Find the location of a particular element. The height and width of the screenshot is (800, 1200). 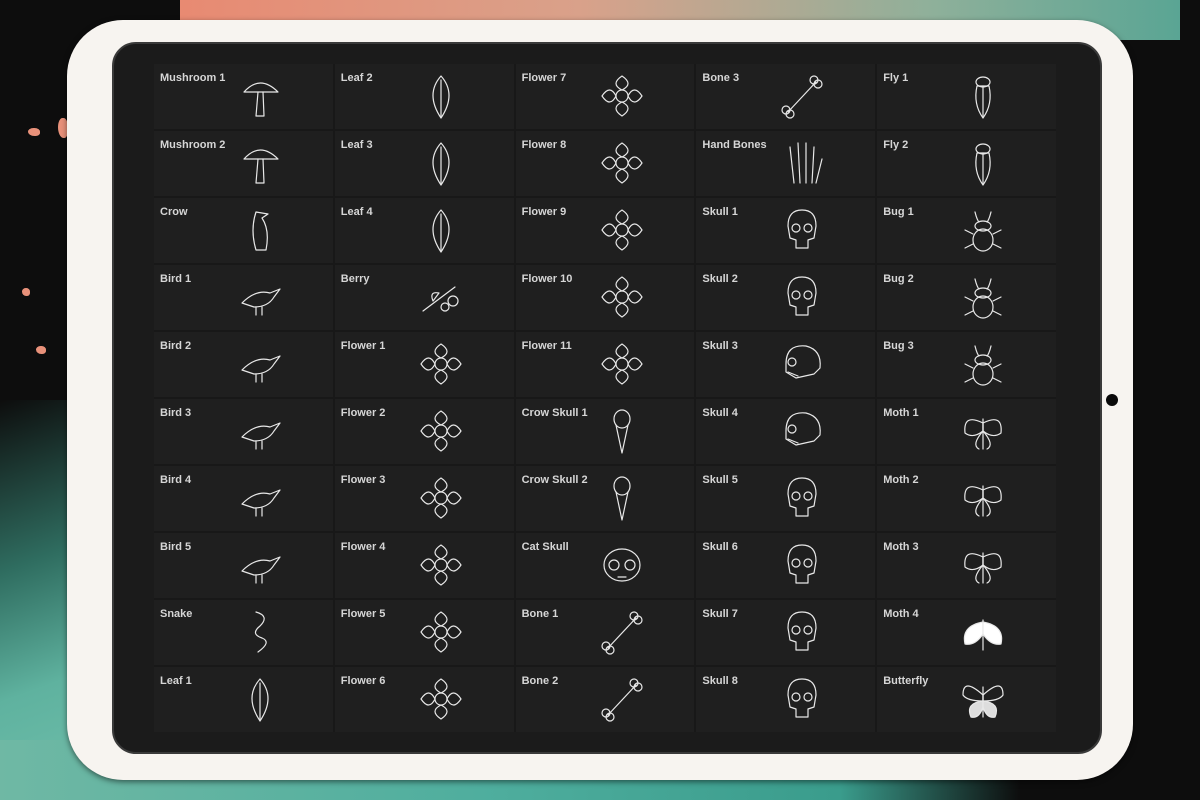

brush-label: Flower 2 is located at coordinates (363, 413).